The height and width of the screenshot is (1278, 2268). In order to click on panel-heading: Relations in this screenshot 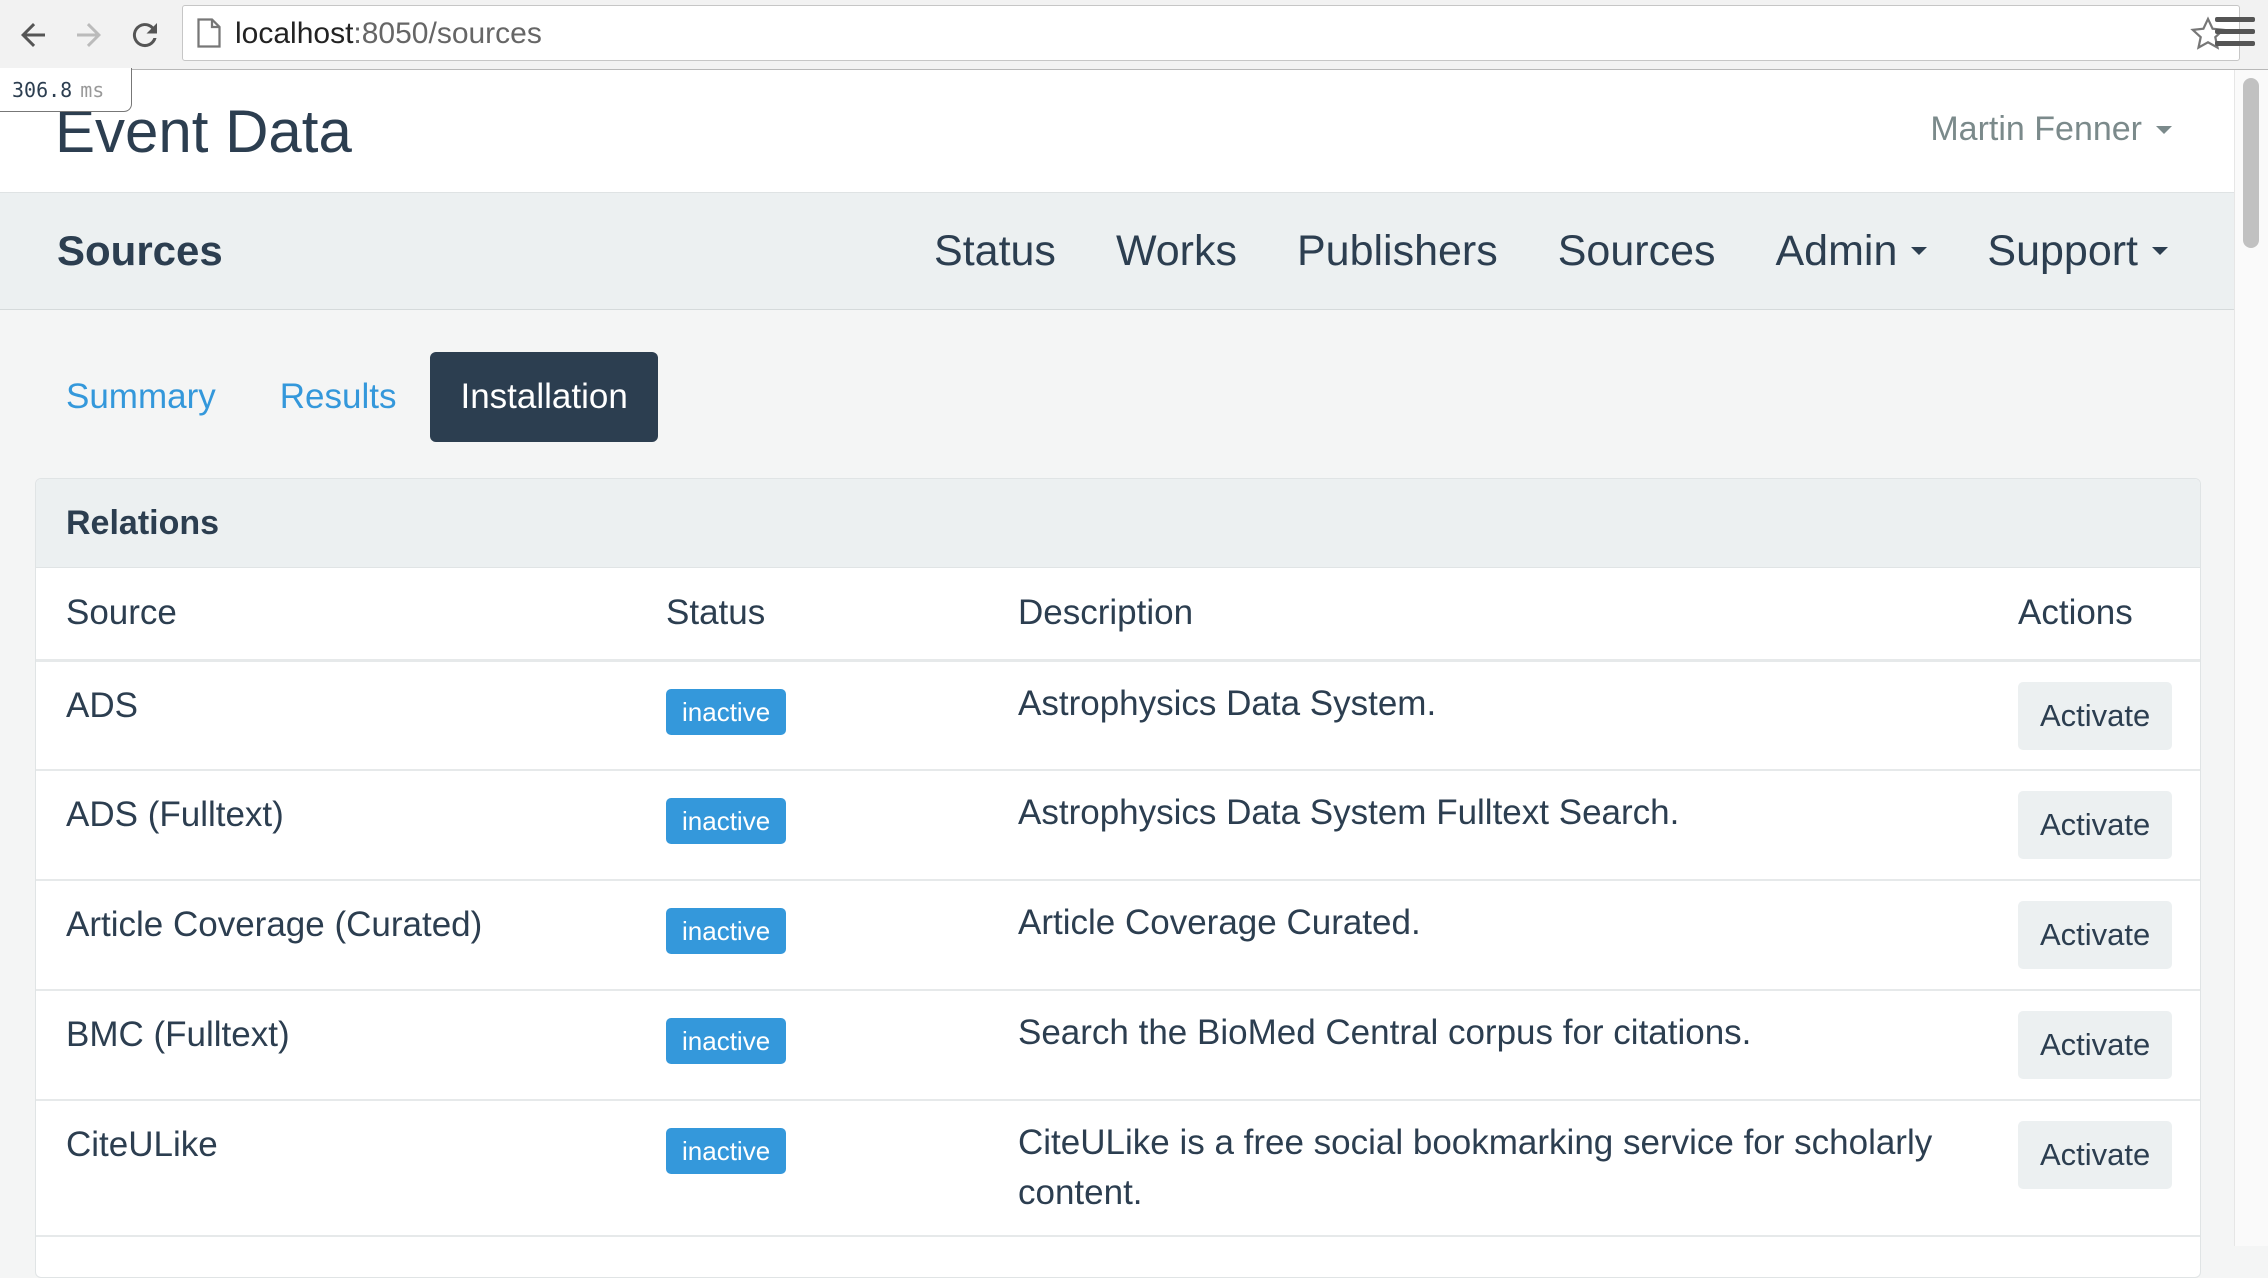, I will do `click(1118, 523)`.